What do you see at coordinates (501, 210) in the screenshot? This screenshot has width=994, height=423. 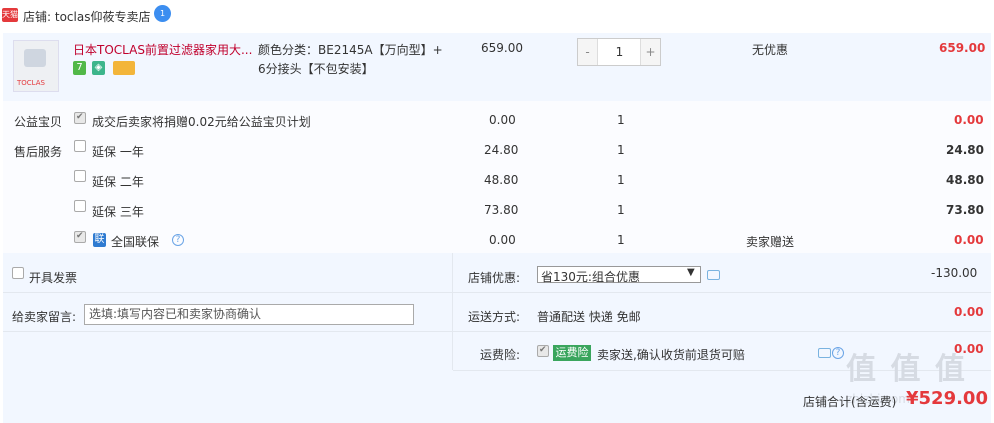 I see `service-price: 73.80` at bounding box center [501, 210].